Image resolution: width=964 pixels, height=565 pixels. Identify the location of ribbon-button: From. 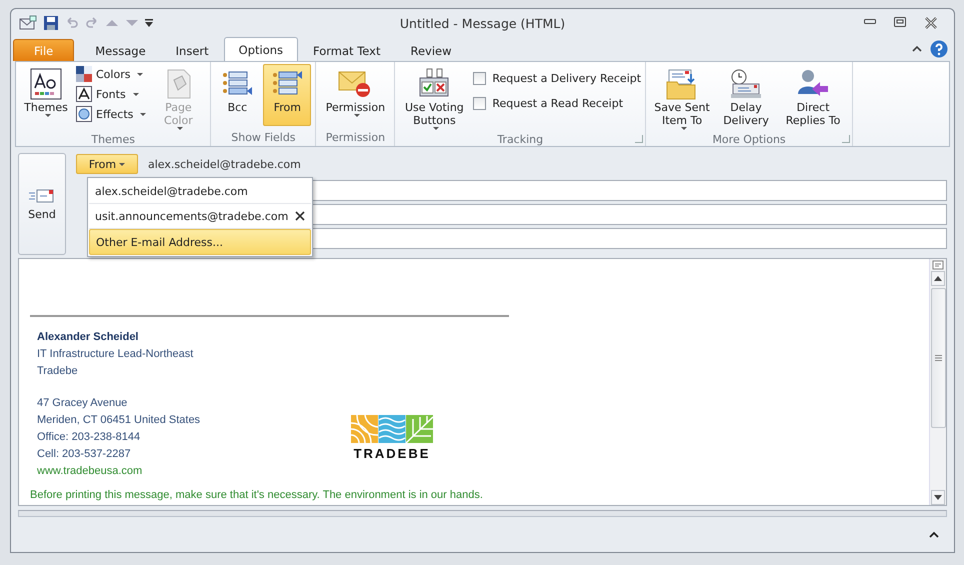
(287, 95).